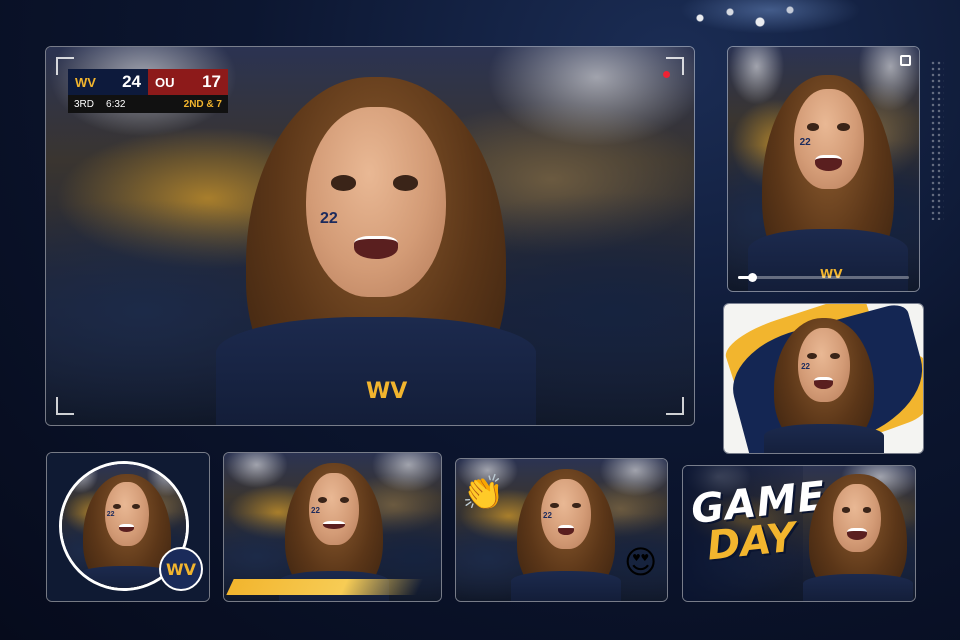  I want to click on emoji-reaction-panel: 22 👏 😍, so click(561, 530).